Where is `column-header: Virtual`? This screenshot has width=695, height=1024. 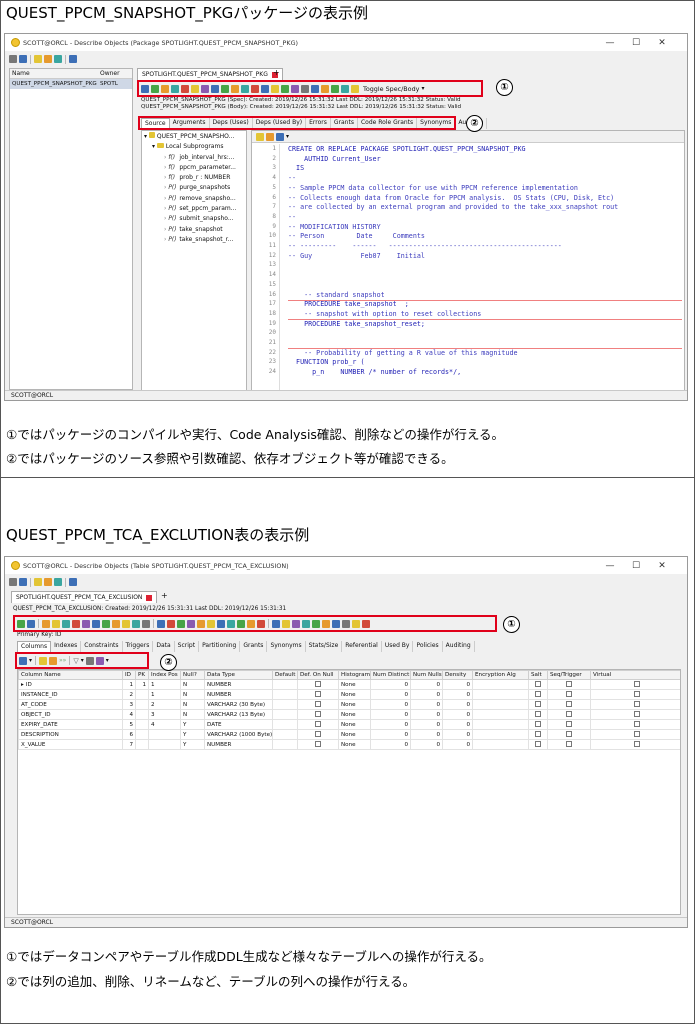
column-header: Virtual is located at coordinates (635, 675).